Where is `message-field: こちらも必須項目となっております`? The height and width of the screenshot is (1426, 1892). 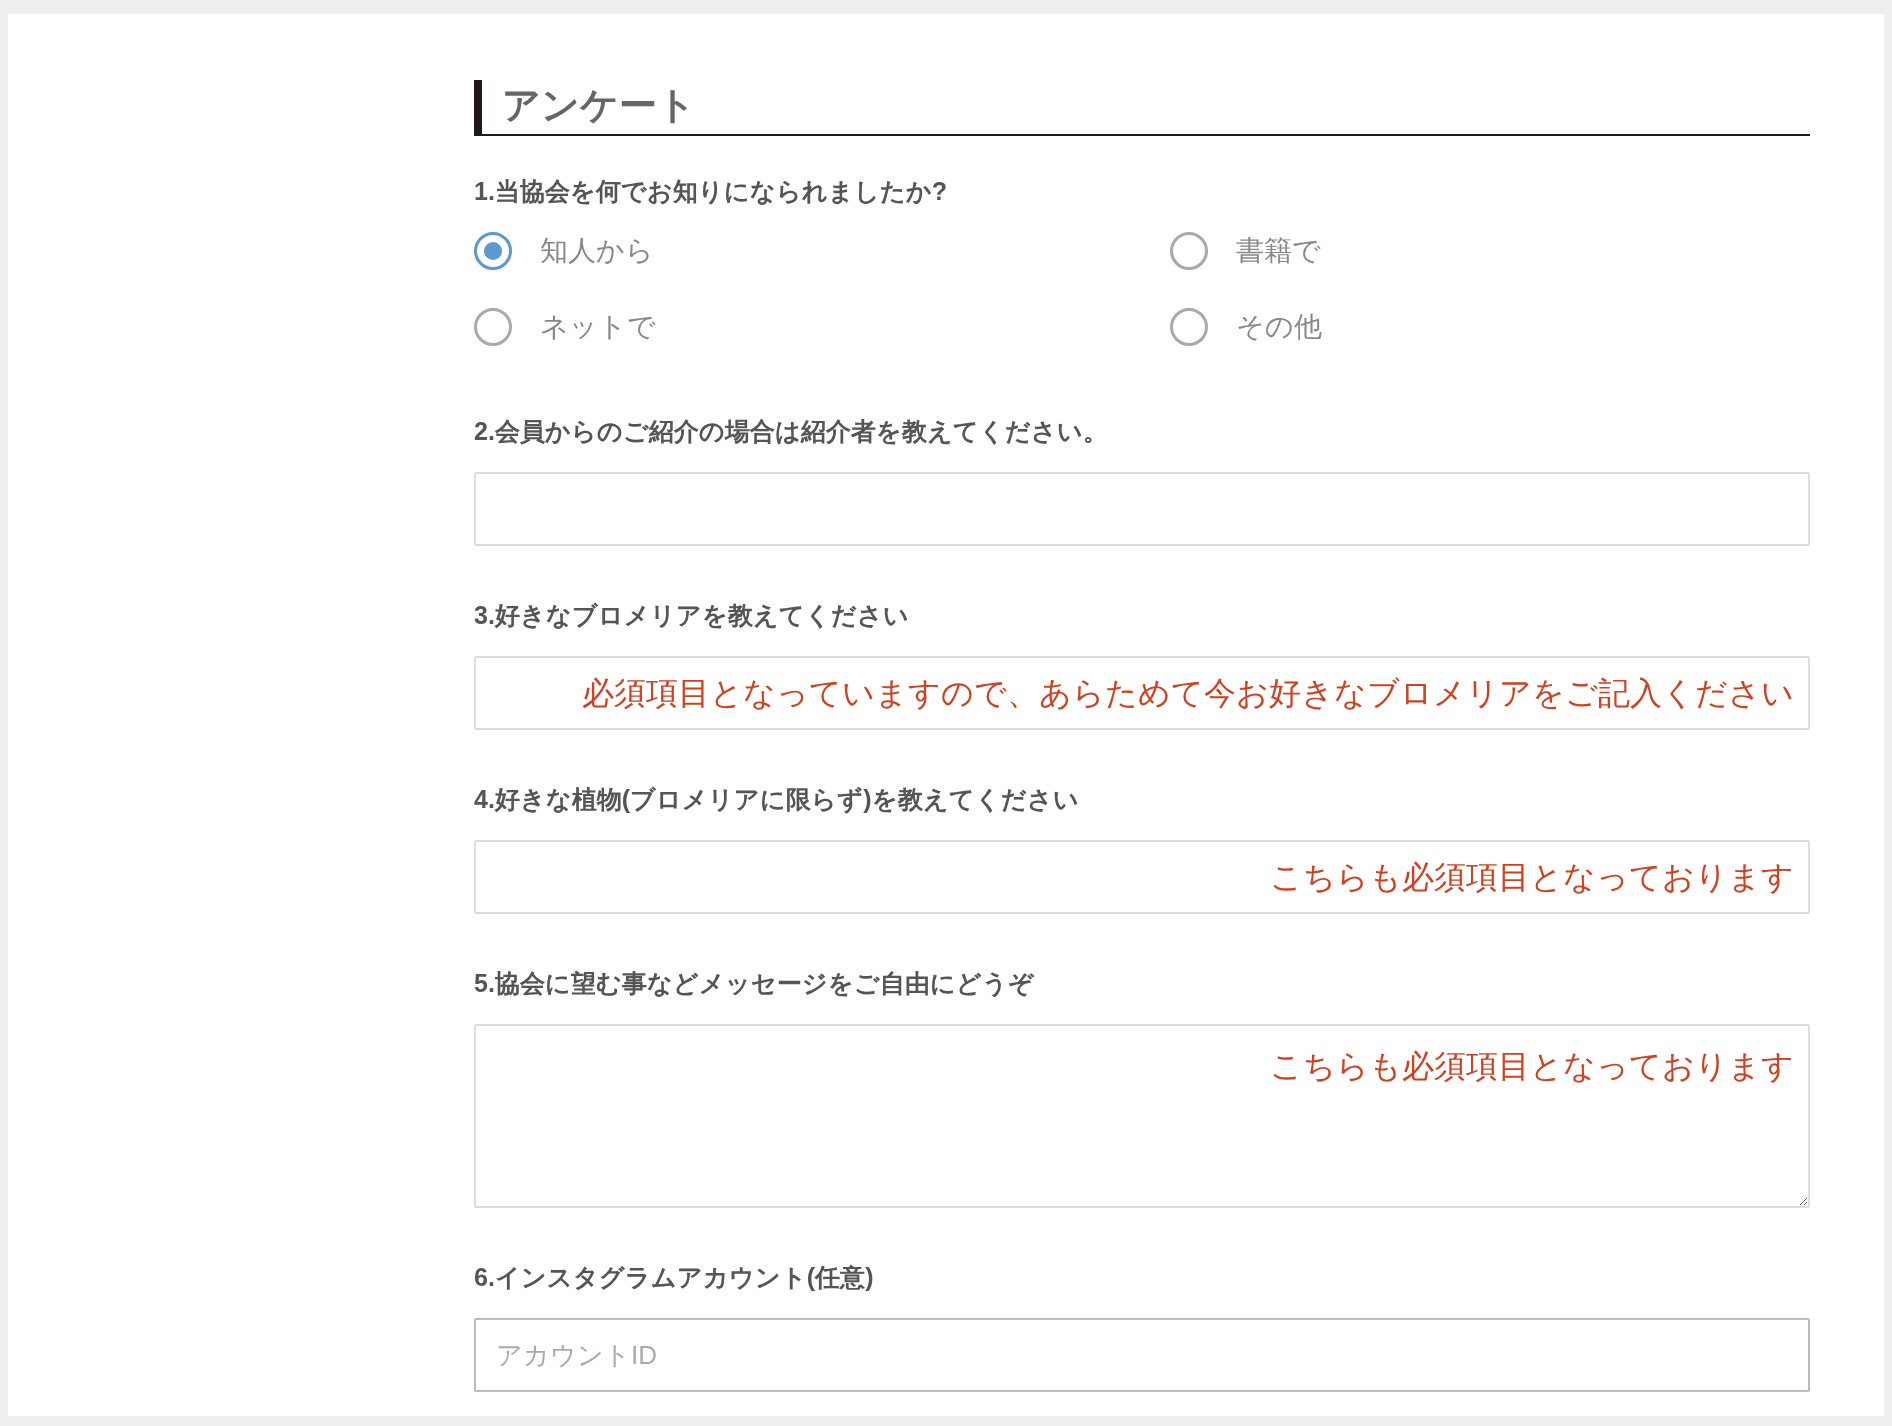 message-field: こちらも必須項目となっております is located at coordinates (1142, 1116).